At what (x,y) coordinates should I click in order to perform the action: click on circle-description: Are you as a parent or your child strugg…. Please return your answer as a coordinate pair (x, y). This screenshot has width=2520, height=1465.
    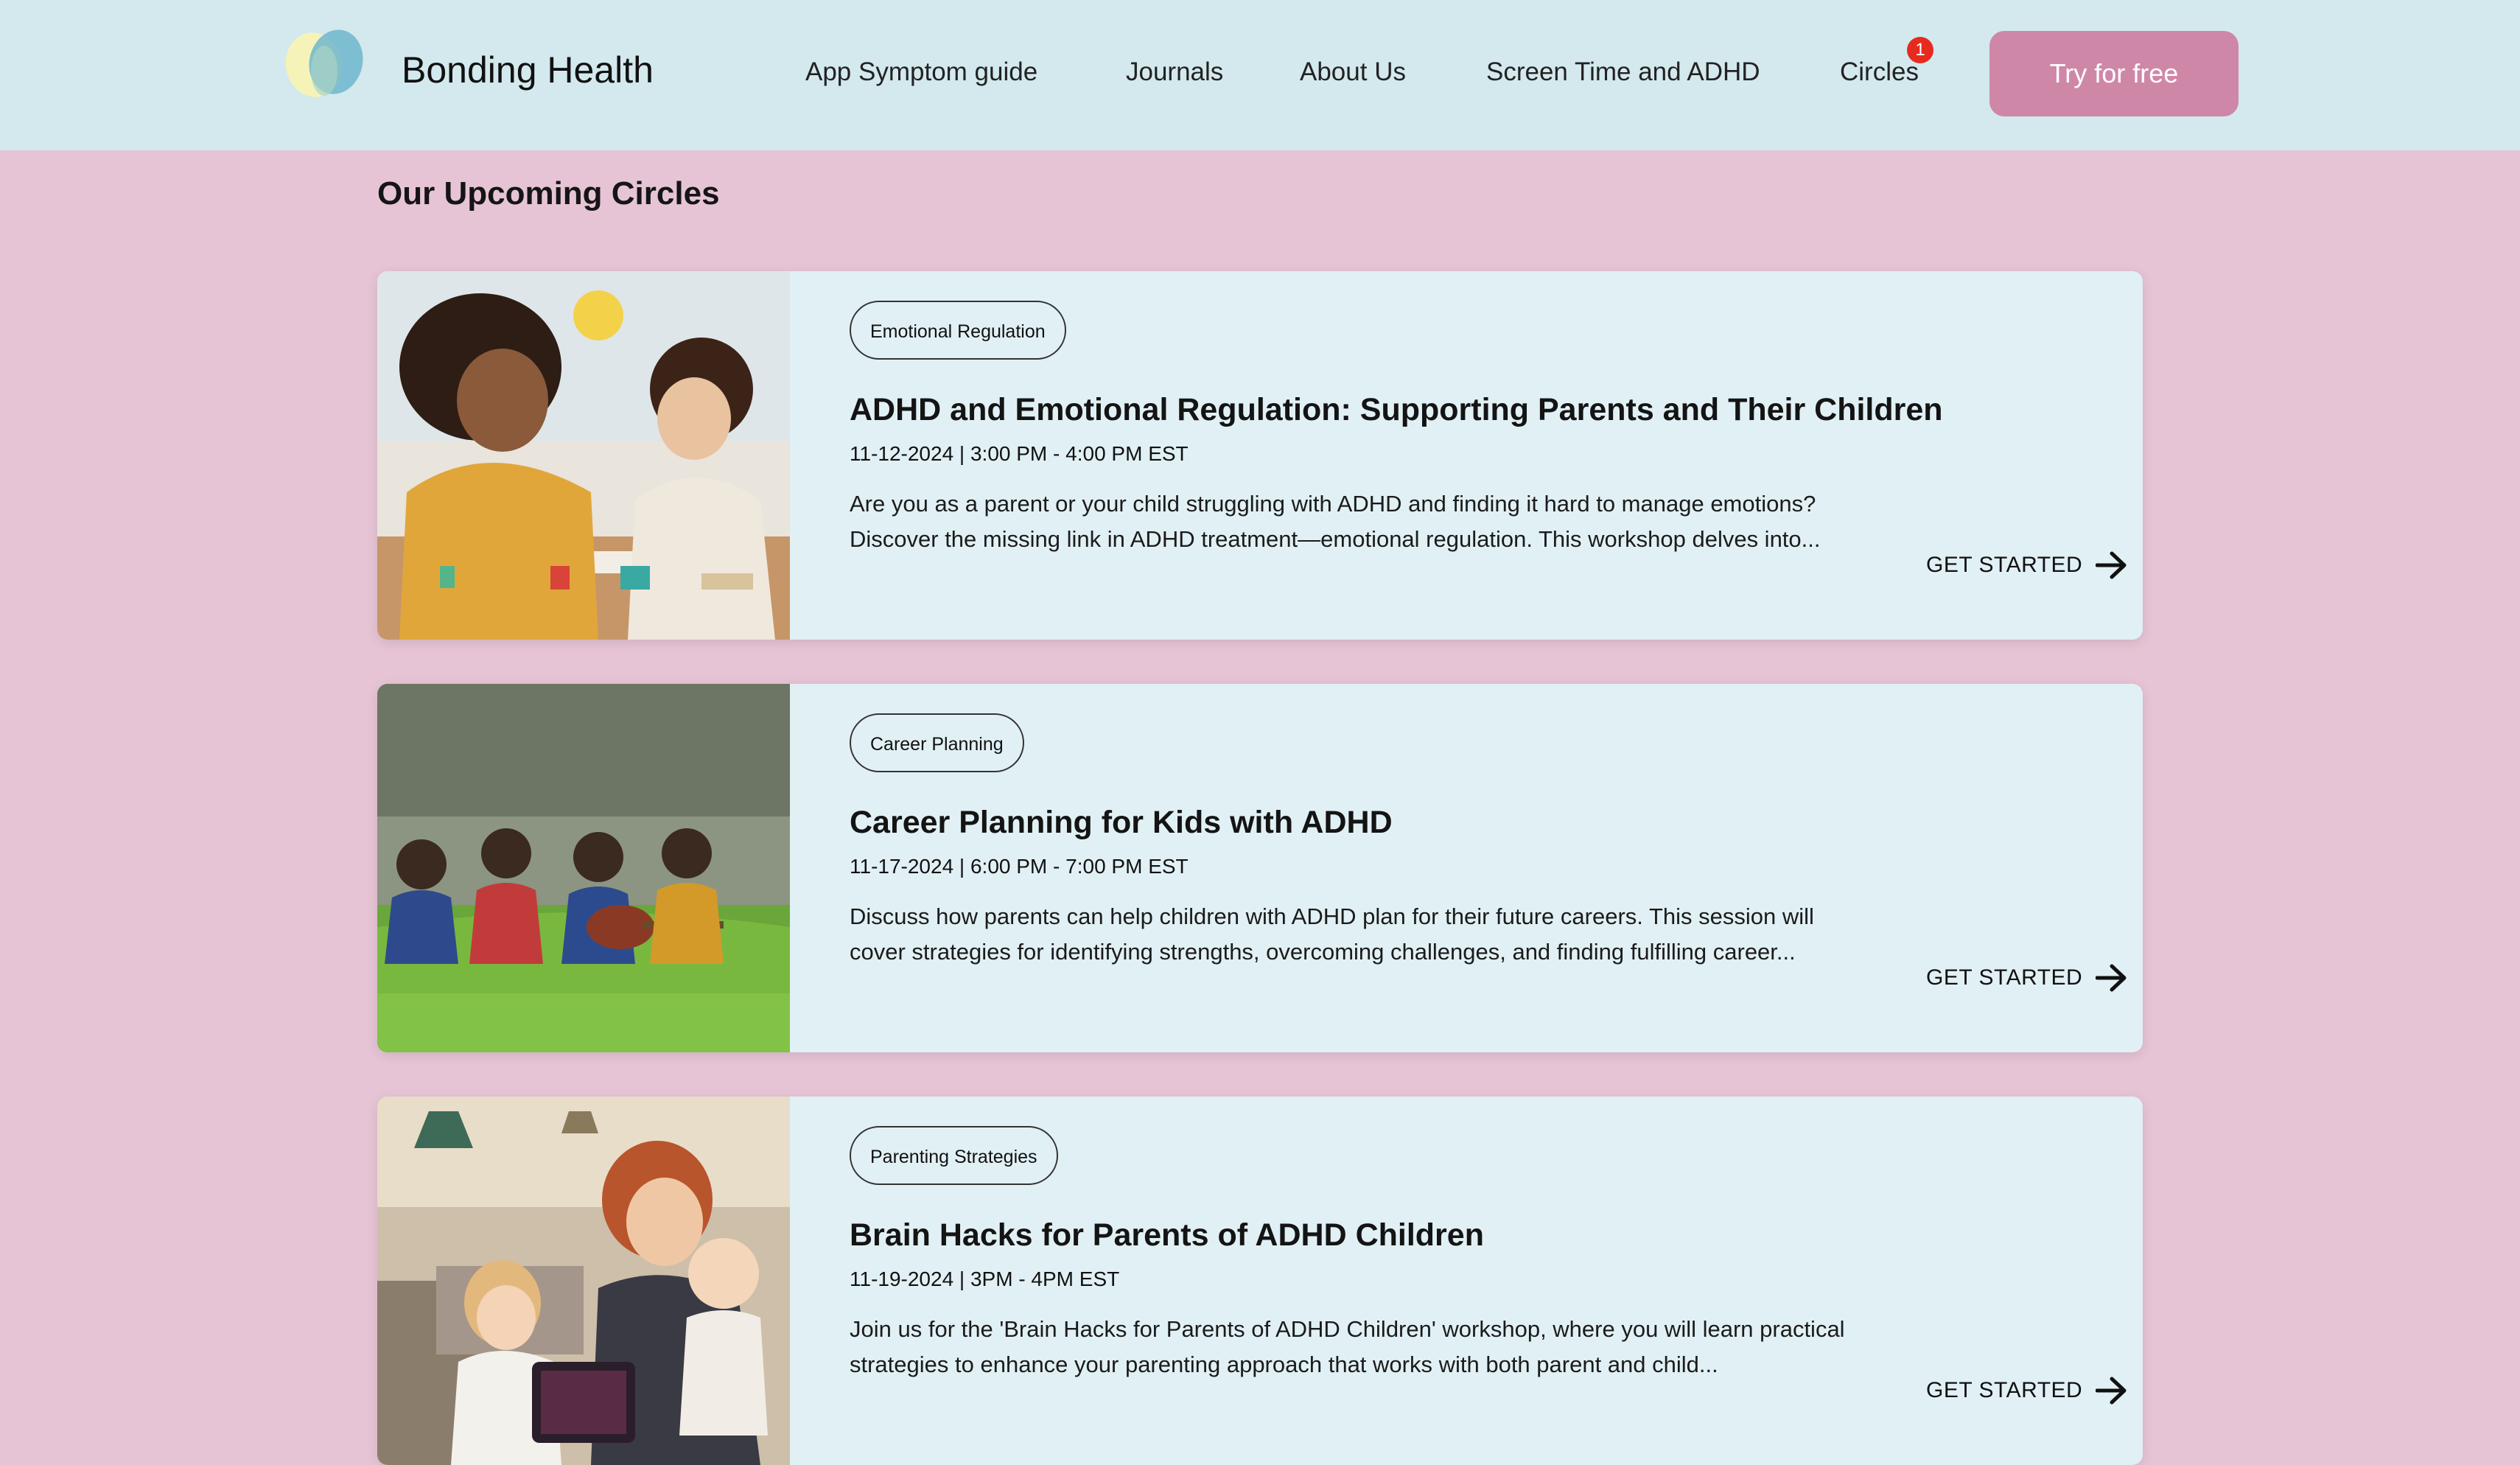
    Looking at the image, I should click on (1335, 521).